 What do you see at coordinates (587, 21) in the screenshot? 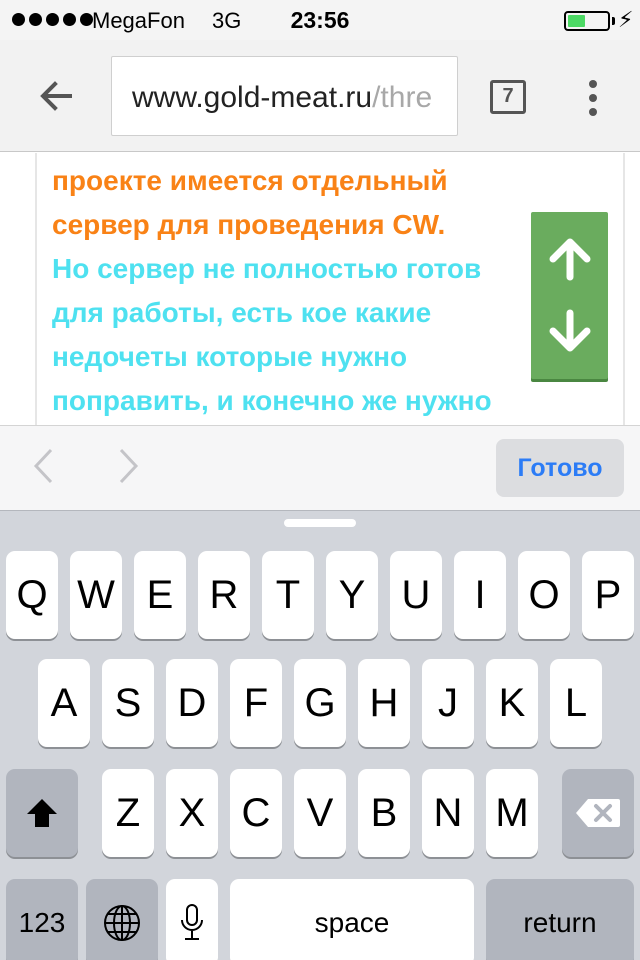
I see `battery-icon` at bounding box center [587, 21].